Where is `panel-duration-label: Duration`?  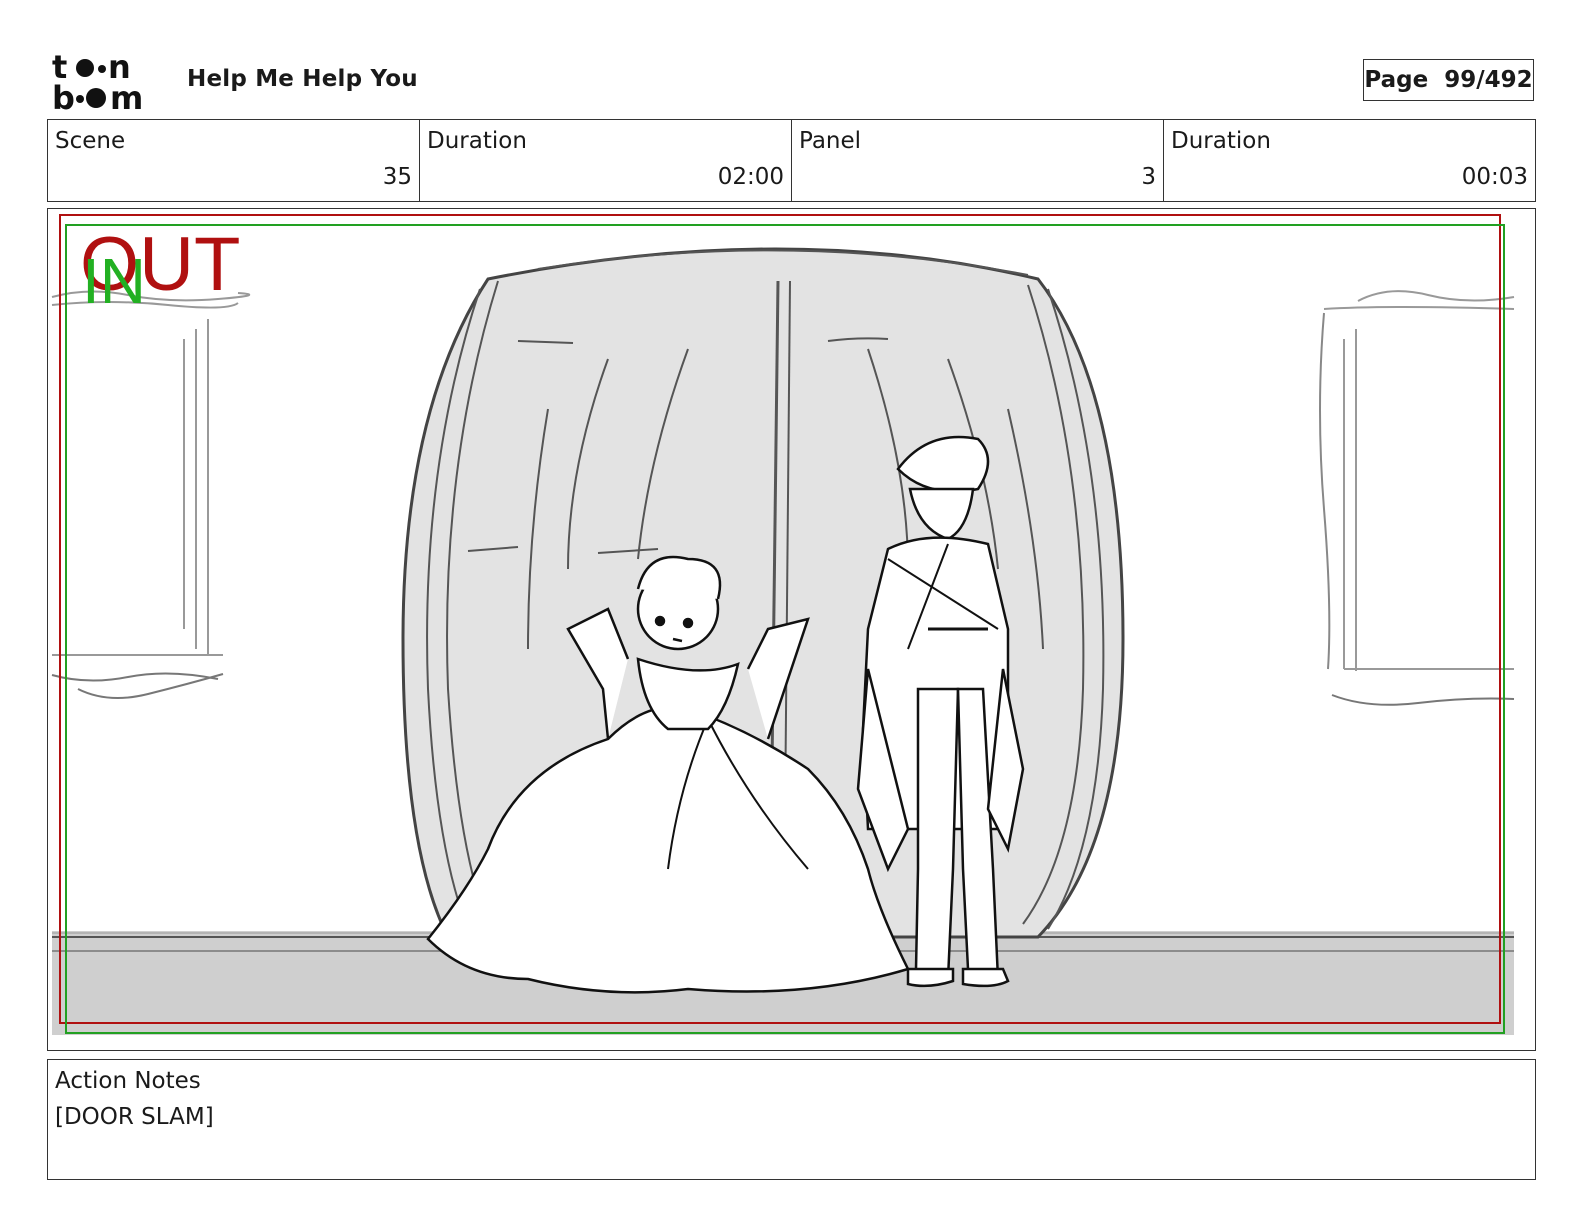 panel-duration-label: Duration is located at coordinates (1221, 141).